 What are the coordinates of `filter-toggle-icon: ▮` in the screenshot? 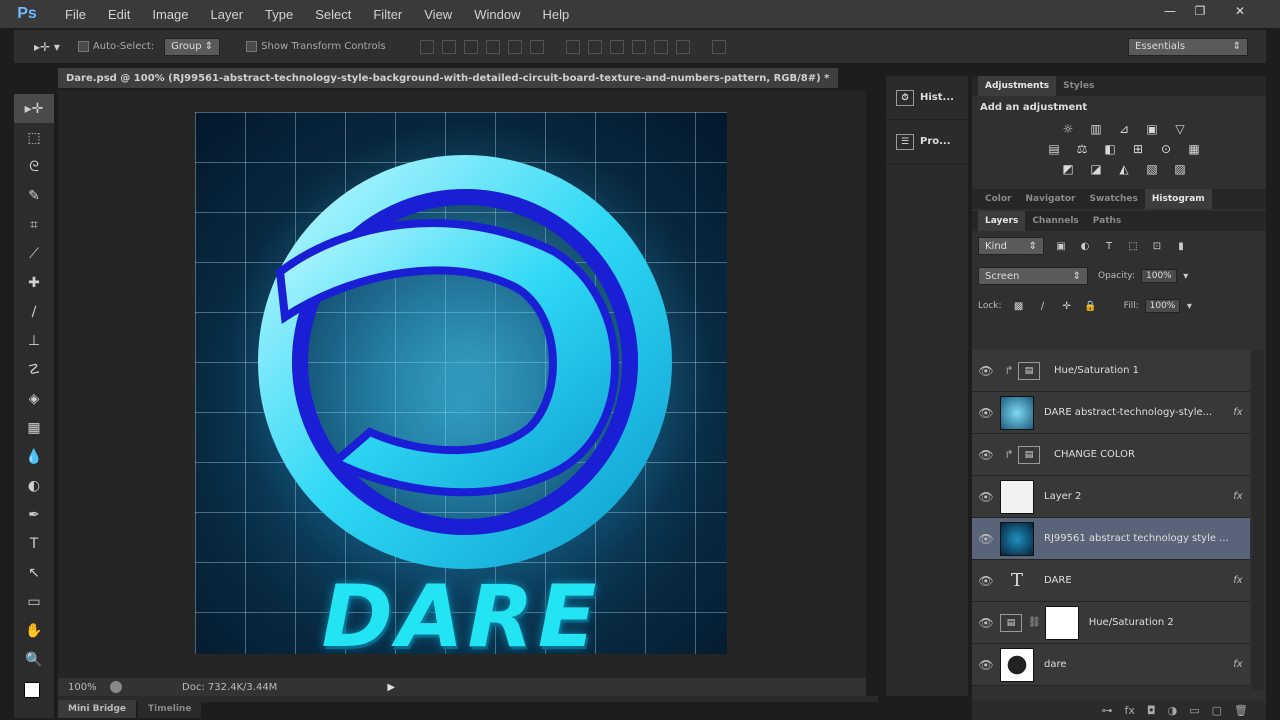 It's located at (1181, 246).